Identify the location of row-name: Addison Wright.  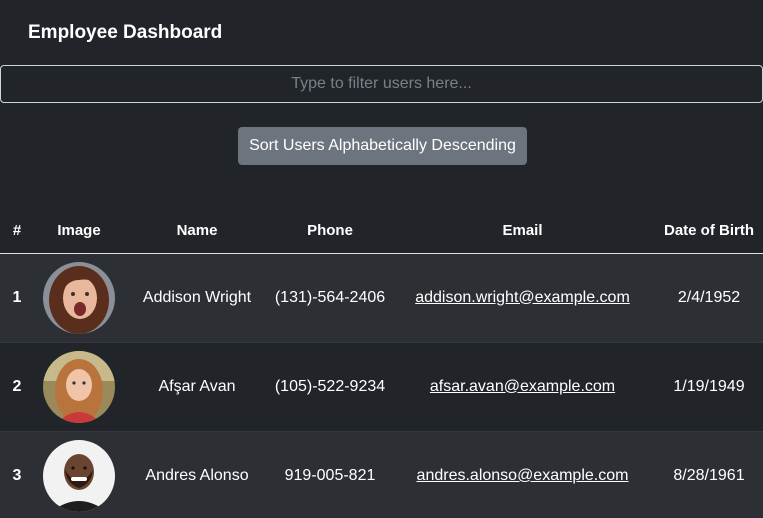
(197, 297).